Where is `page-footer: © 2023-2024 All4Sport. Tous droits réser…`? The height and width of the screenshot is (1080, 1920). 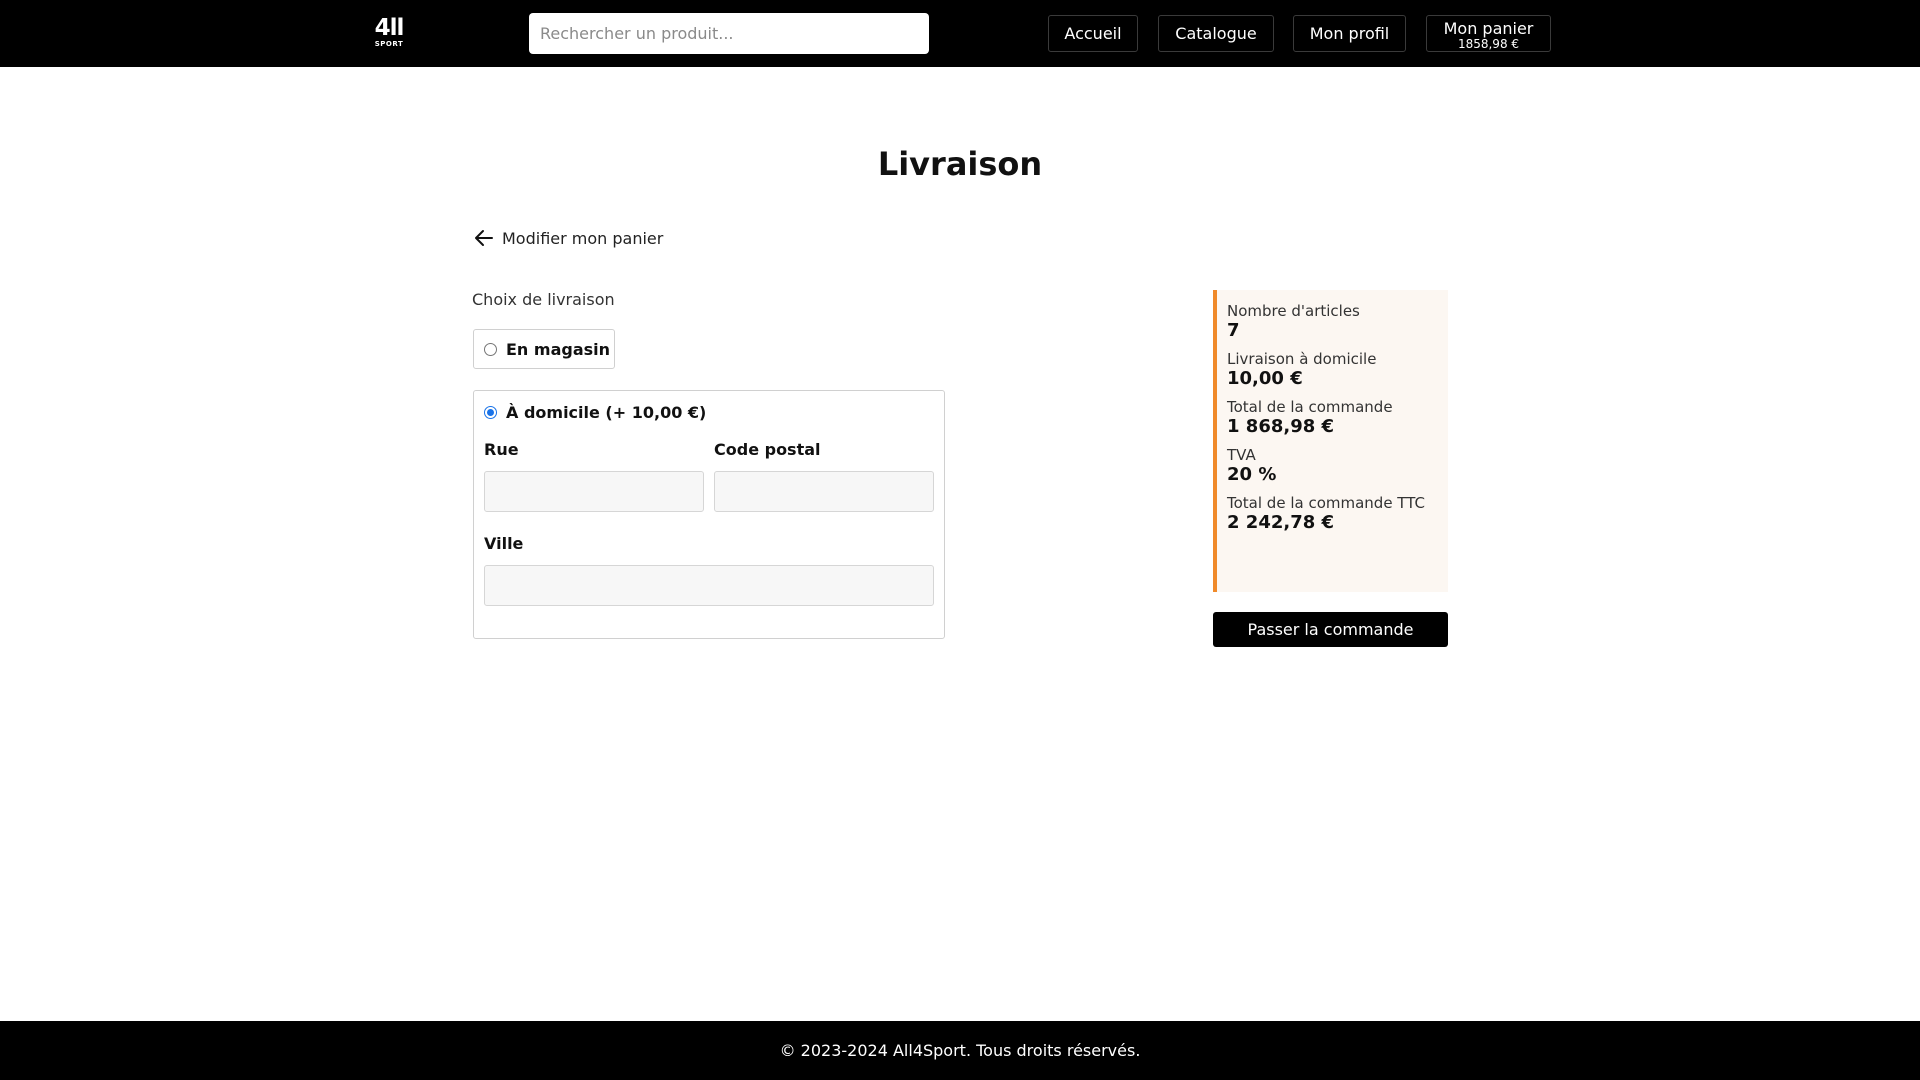 page-footer: © 2023-2024 All4Sport. Tous droits réser… is located at coordinates (960, 1050).